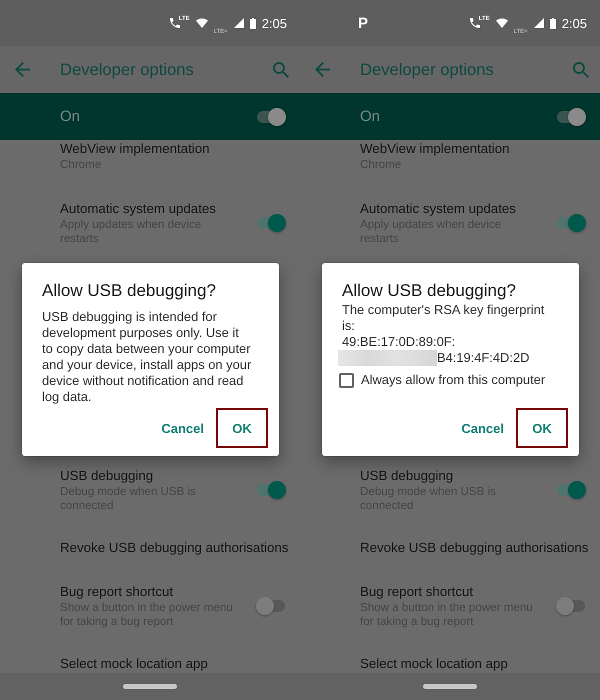  I want to click on dialog-message: USB debugging is intended for development purposes only. Use it to copy data between your computer and your device, install apps on your device without notification and read log data., so click(147, 357).